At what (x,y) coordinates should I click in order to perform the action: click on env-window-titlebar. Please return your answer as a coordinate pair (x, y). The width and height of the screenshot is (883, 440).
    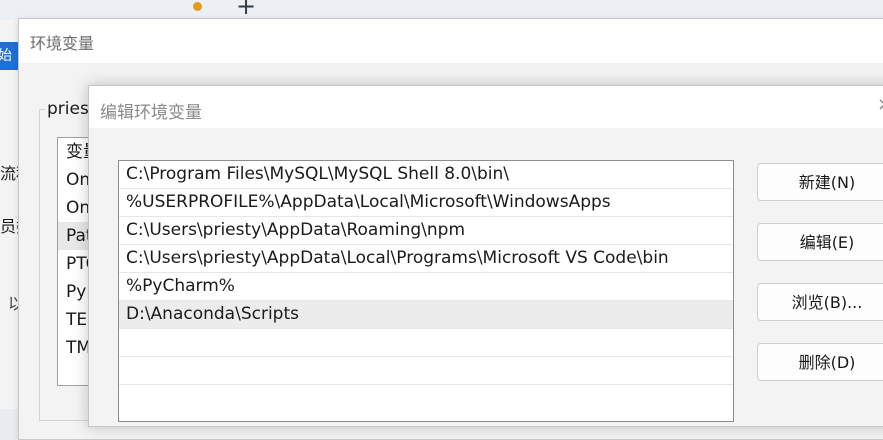
    Looking at the image, I should click on (451, 41).